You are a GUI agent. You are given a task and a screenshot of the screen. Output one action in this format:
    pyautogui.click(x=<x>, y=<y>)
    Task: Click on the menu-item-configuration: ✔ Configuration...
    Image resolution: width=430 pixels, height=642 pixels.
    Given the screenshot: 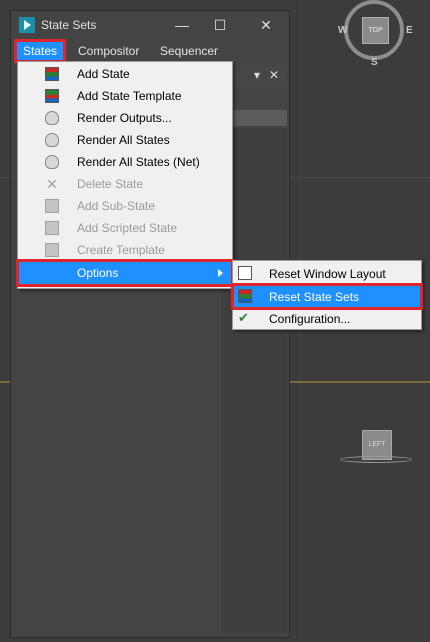 What is the action you would take?
    pyautogui.click(x=327, y=318)
    